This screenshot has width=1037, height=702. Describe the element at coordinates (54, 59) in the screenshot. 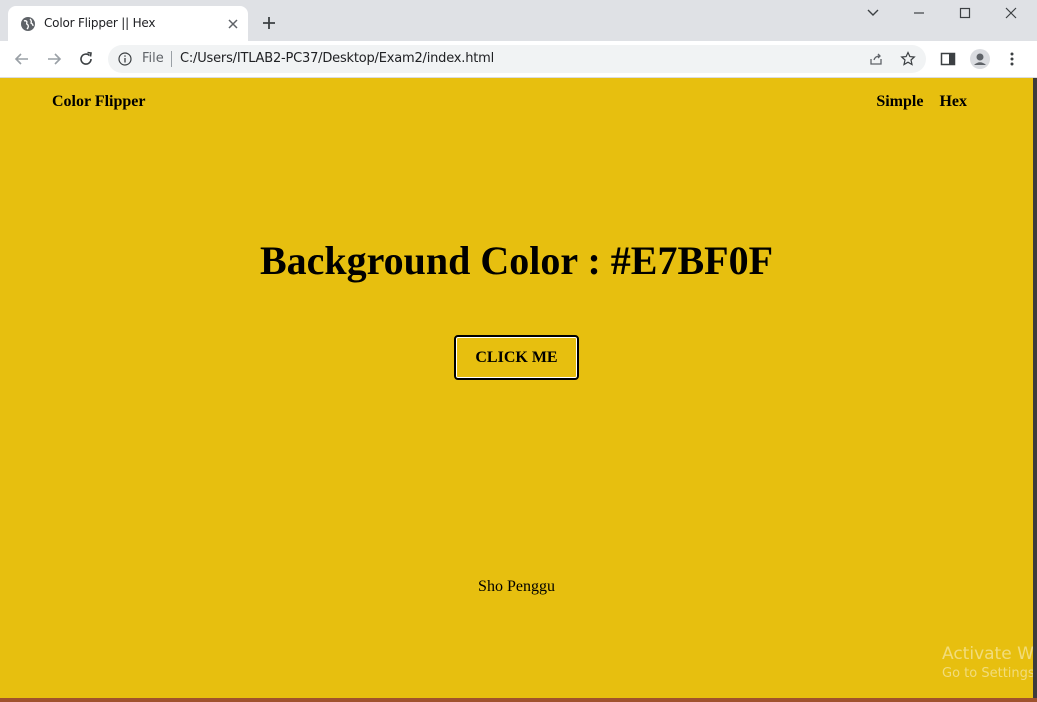

I see `forward-arrow-icon` at that location.